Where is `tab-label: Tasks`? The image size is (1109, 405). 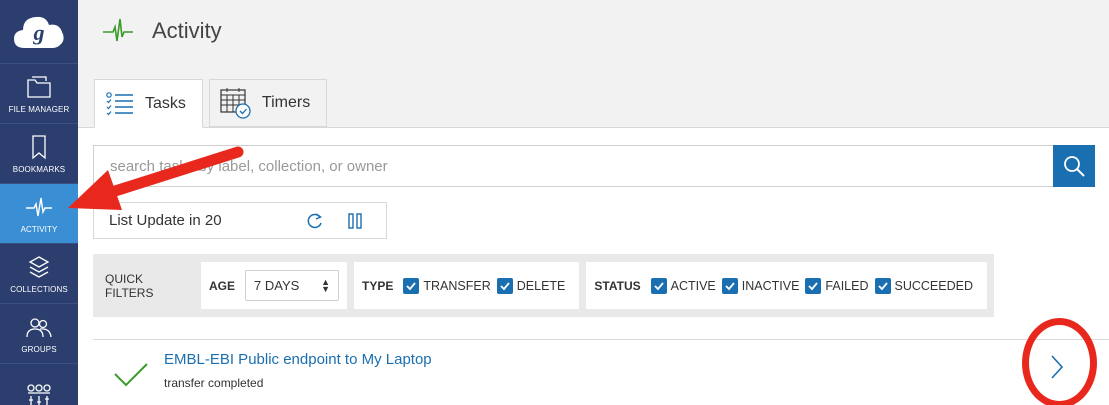 tab-label: Tasks is located at coordinates (165, 103).